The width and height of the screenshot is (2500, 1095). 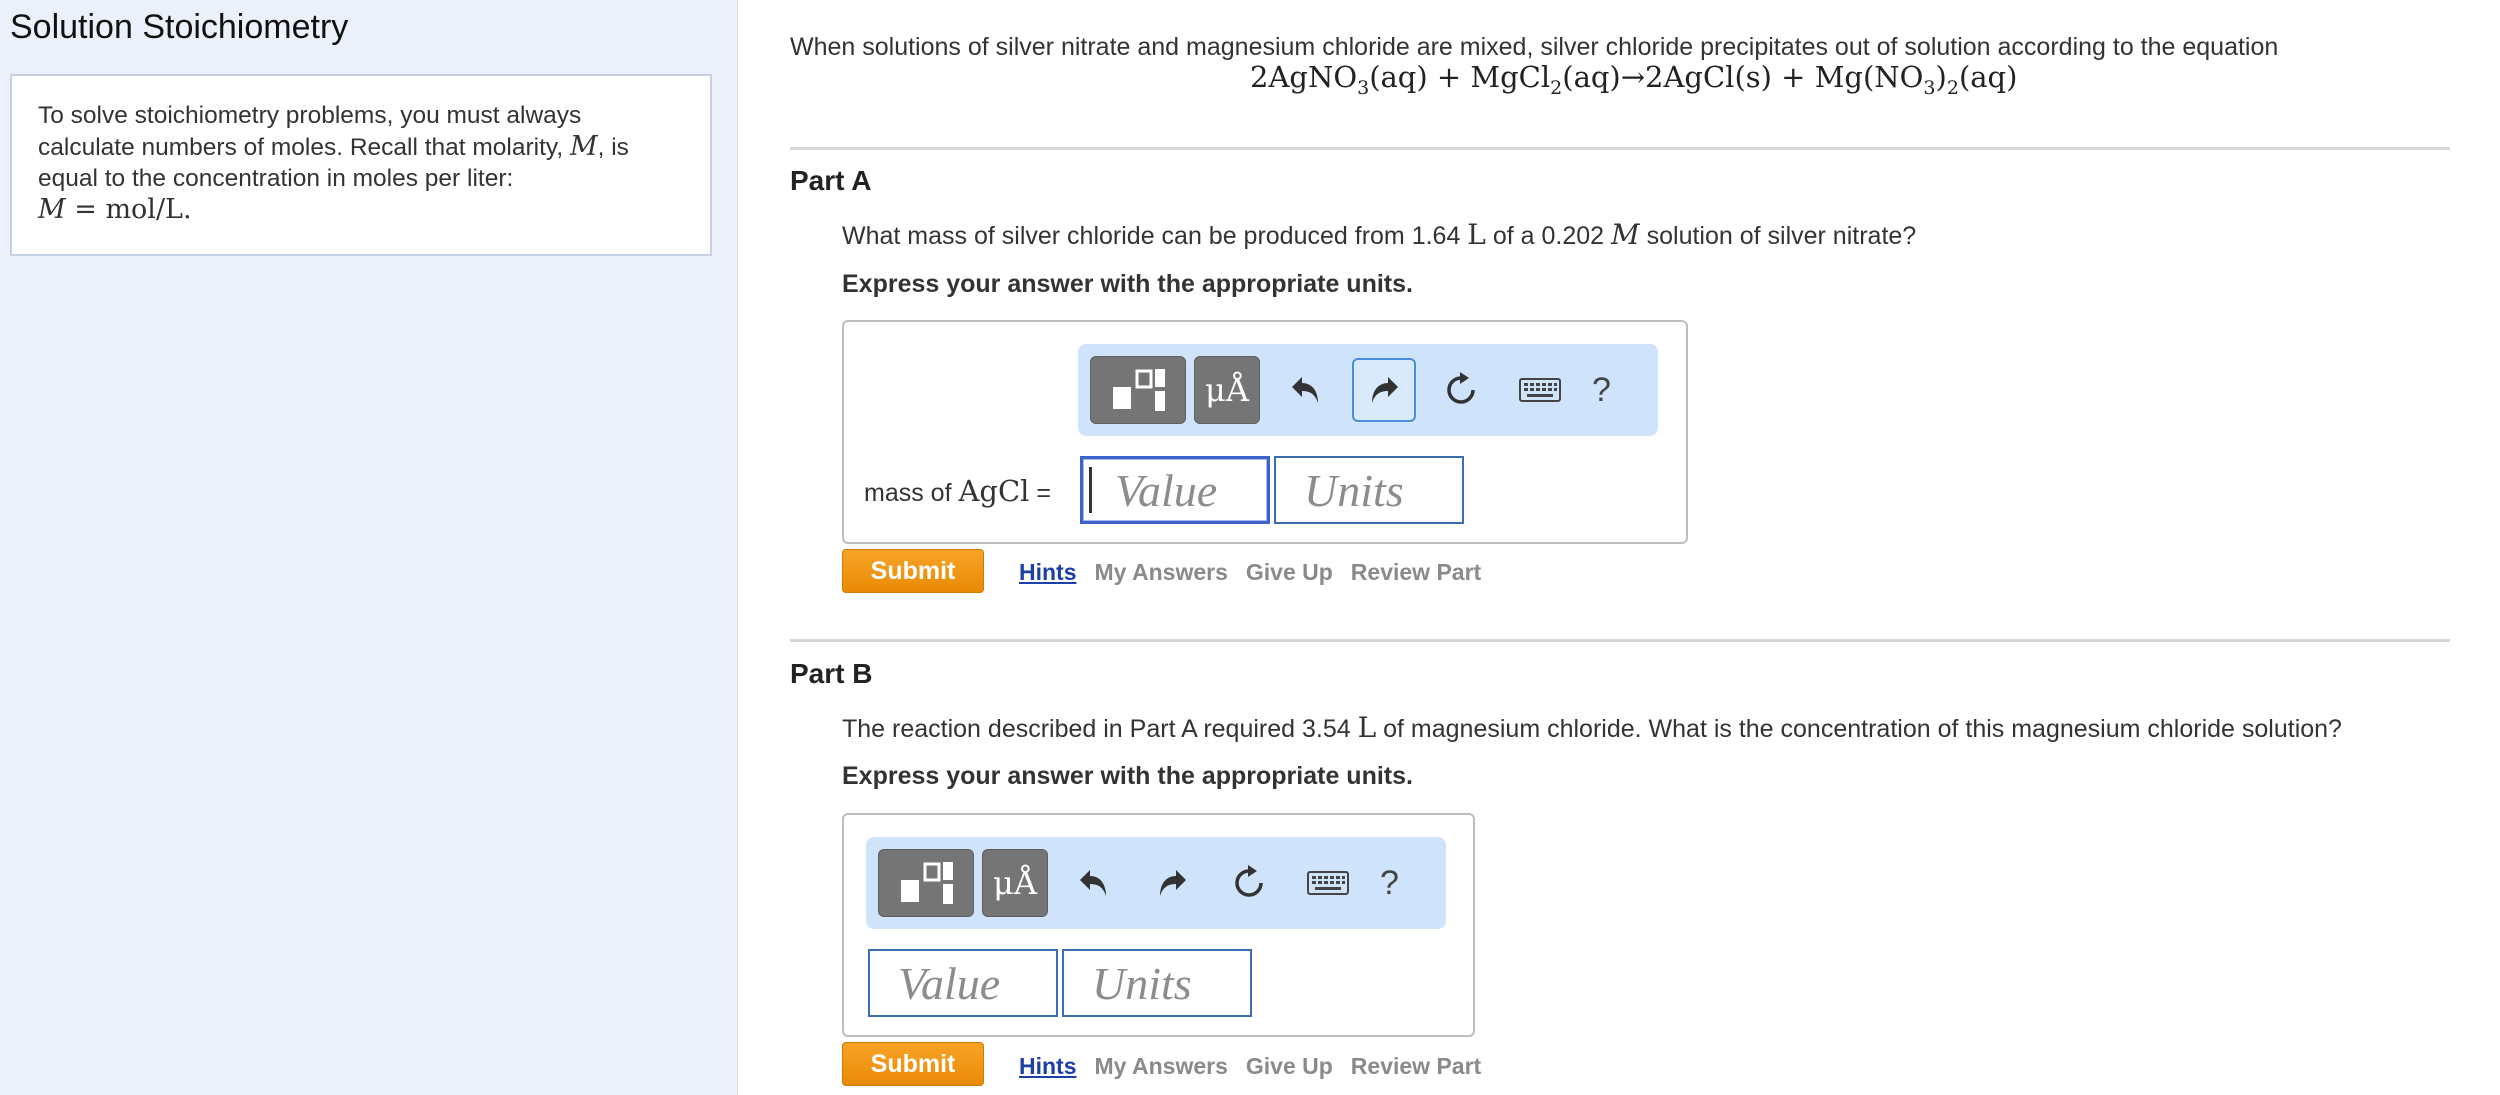 What do you see at coordinates (831, 180) in the screenshot?
I see `part-a-title: Part A` at bounding box center [831, 180].